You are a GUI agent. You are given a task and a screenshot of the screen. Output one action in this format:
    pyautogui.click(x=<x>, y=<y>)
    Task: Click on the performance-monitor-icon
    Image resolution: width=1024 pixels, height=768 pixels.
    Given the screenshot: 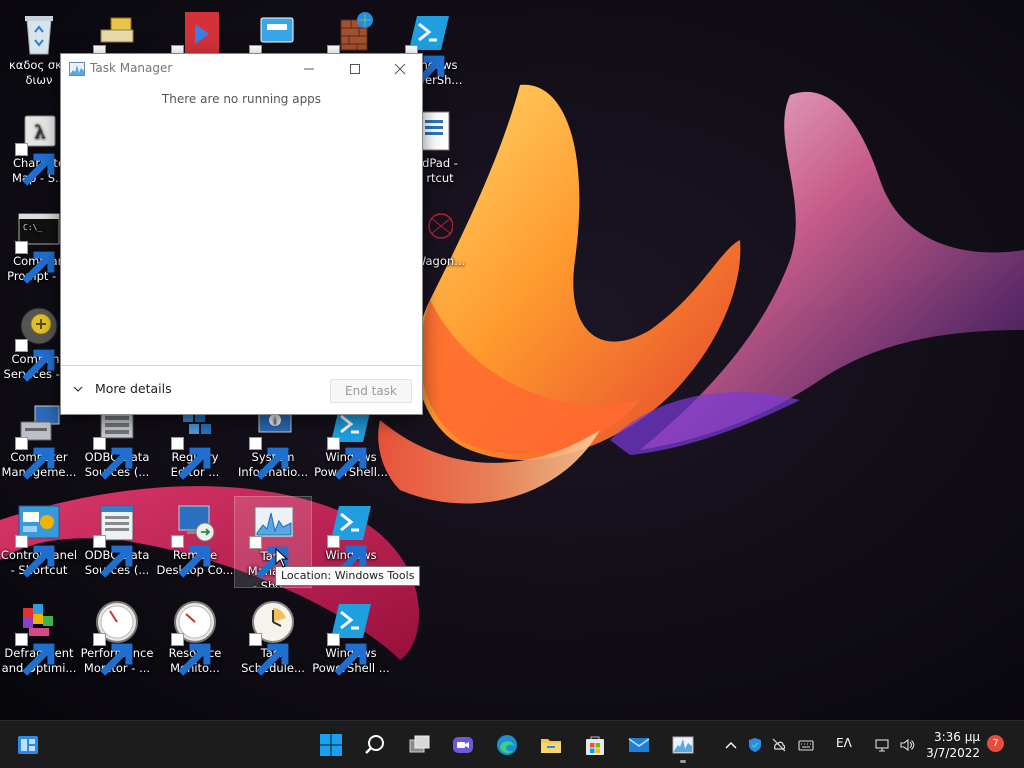 What is the action you would take?
    pyautogui.click(x=117, y=637)
    